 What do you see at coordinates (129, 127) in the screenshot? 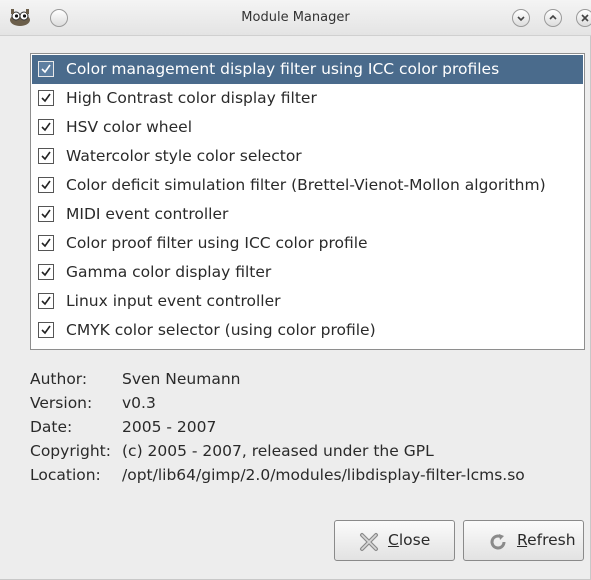
I see `module-label: HSV color wheel` at bounding box center [129, 127].